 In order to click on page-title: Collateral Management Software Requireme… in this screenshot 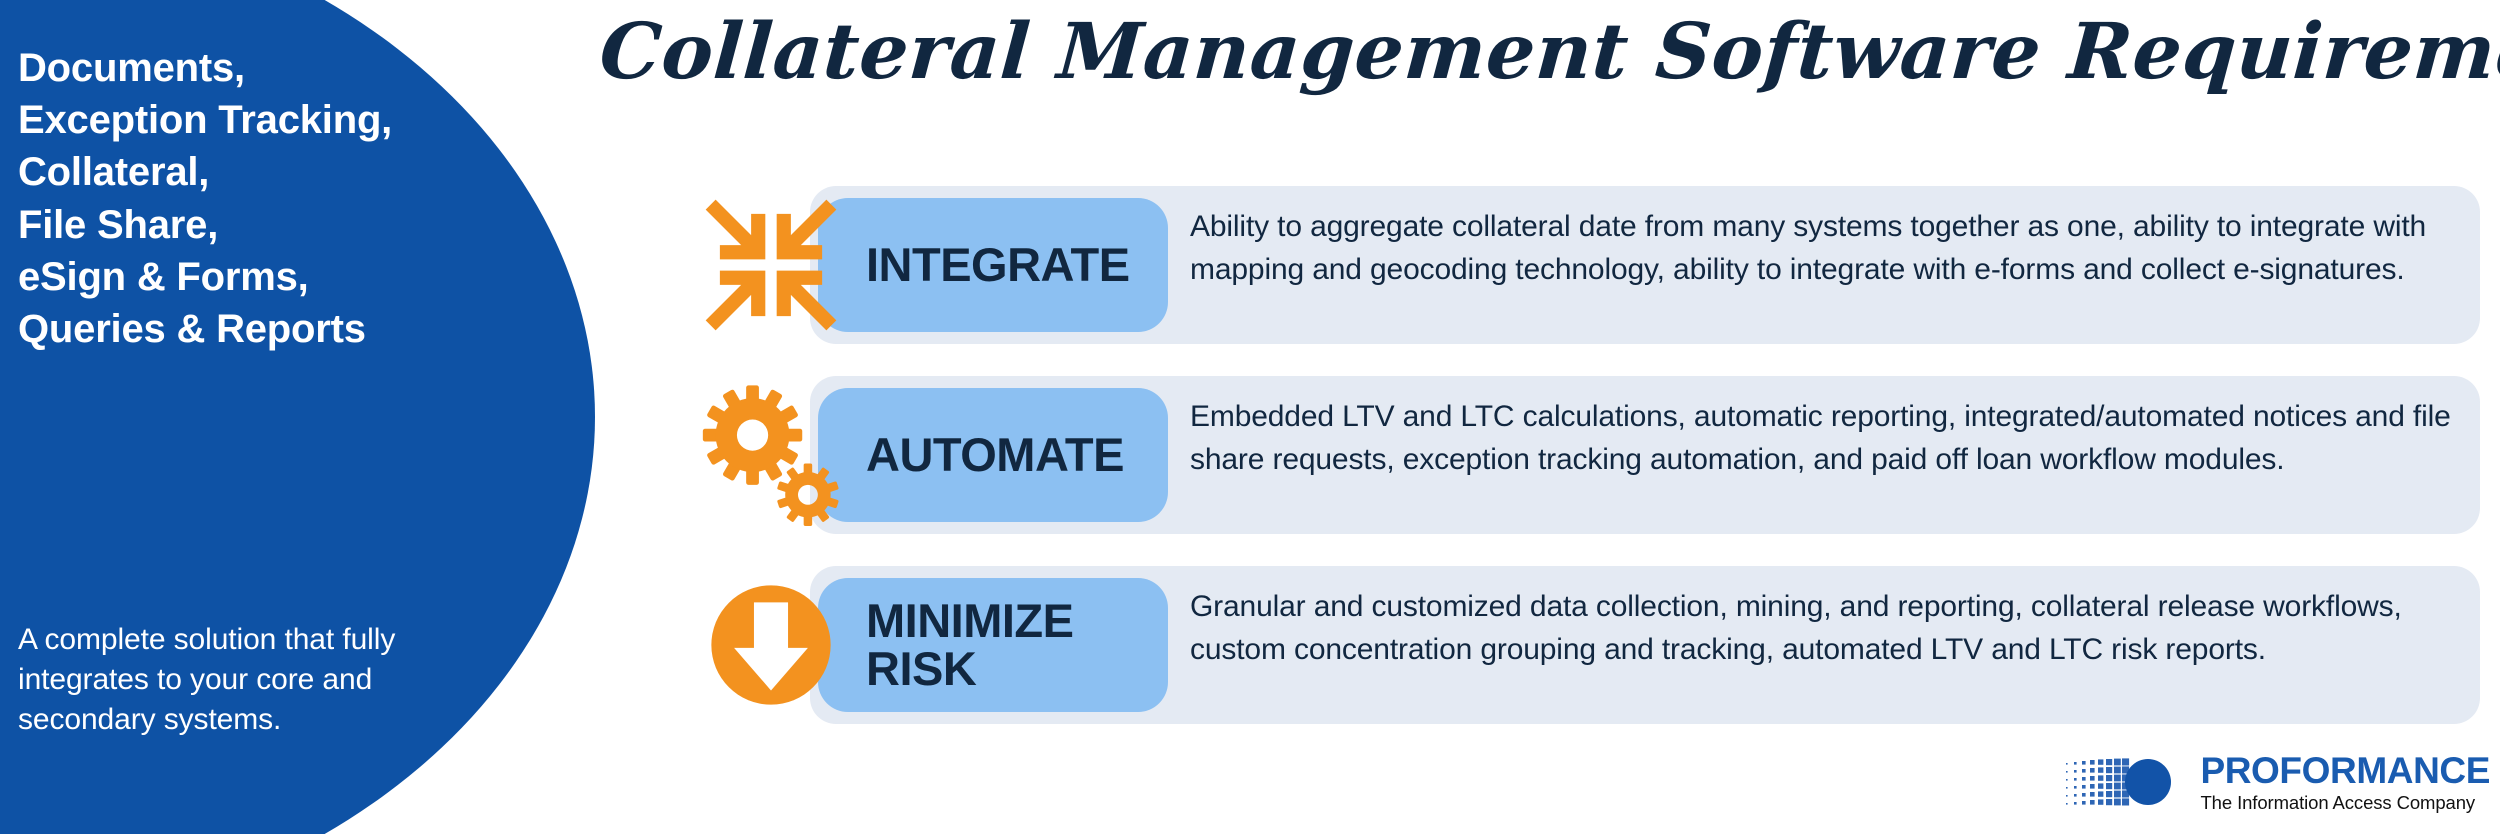, I will do `click(1548, 52)`.